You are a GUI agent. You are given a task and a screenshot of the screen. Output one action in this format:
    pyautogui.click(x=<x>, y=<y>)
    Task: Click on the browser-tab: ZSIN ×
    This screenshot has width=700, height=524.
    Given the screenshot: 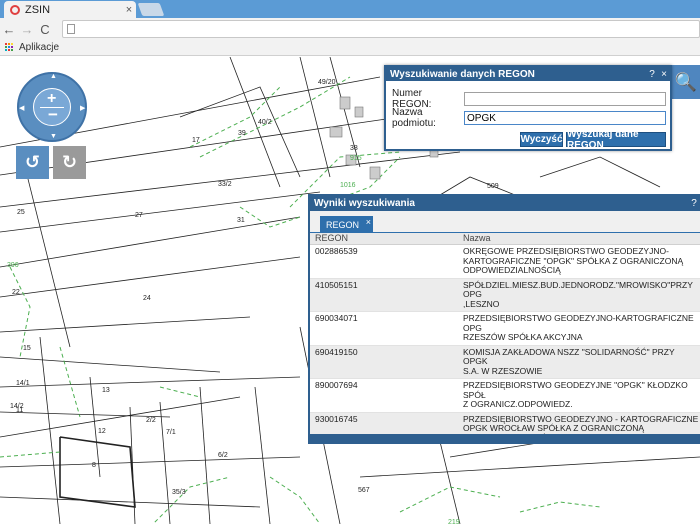 What is the action you would take?
    pyautogui.click(x=70, y=9)
    